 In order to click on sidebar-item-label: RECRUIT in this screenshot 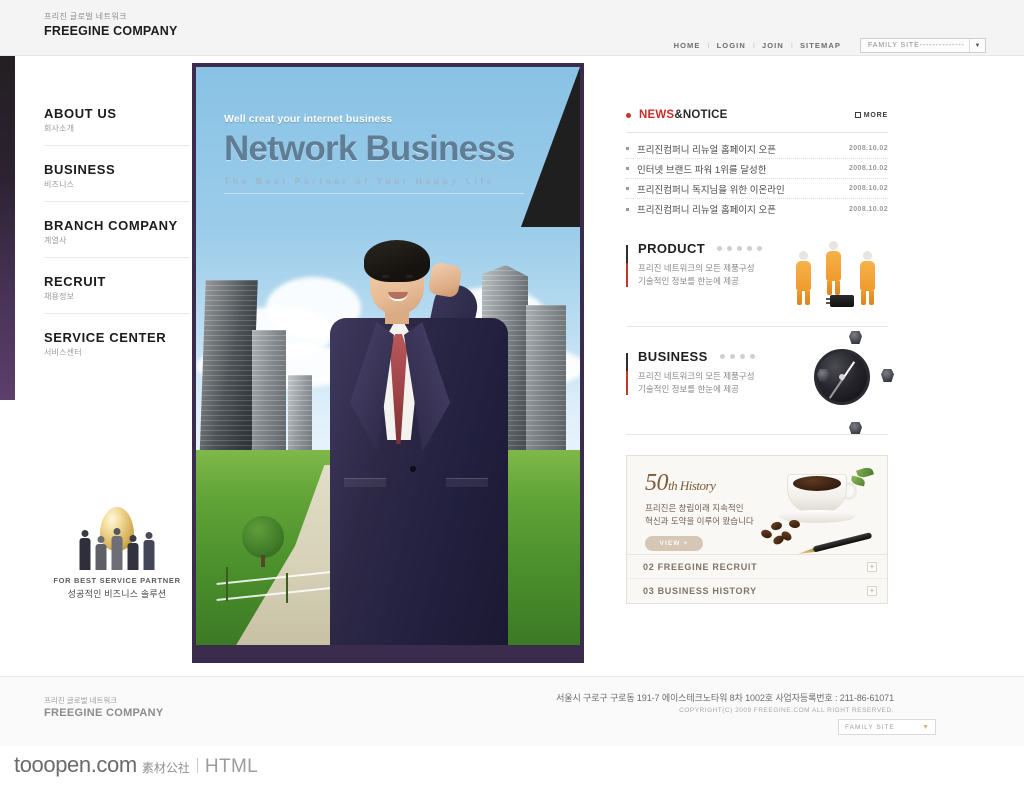, I will do `click(75, 281)`.